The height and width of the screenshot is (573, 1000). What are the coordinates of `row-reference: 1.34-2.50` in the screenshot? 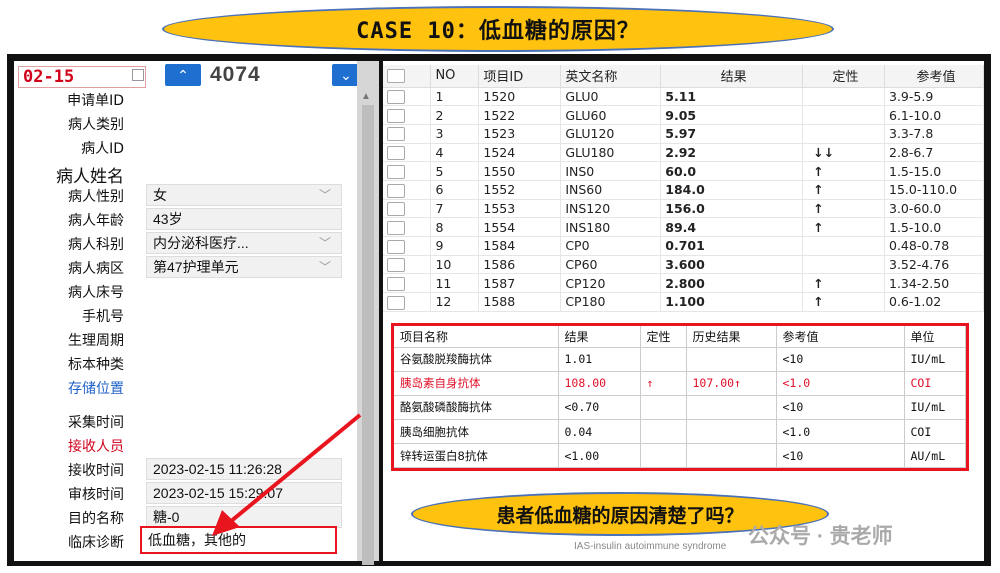 It's located at (934, 283).